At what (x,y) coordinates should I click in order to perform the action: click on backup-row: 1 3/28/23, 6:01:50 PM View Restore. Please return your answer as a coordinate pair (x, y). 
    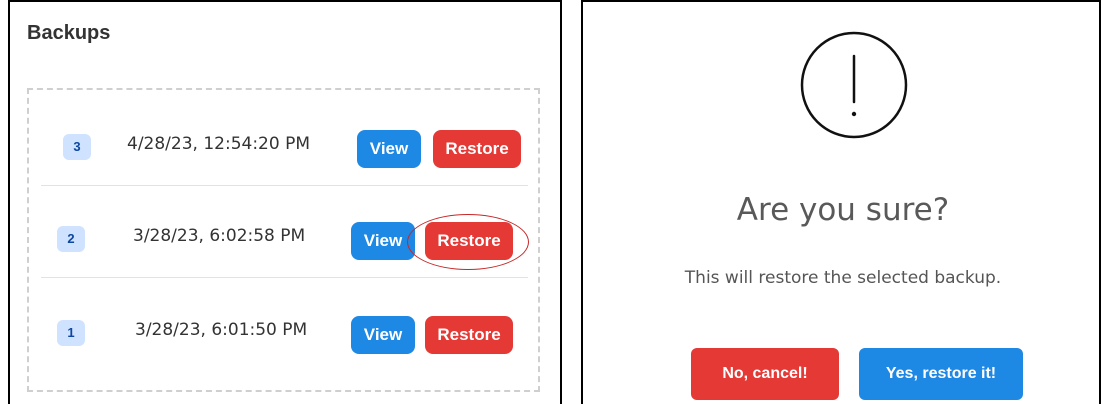
    Looking at the image, I should click on (284, 324).